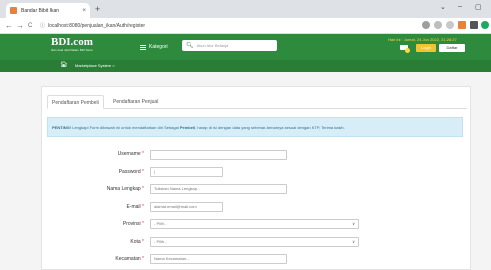  What do you see at coordinates (478, 7) in the screenshot?
I see `maximize-button: ▢` at bounding box center [478, 7].